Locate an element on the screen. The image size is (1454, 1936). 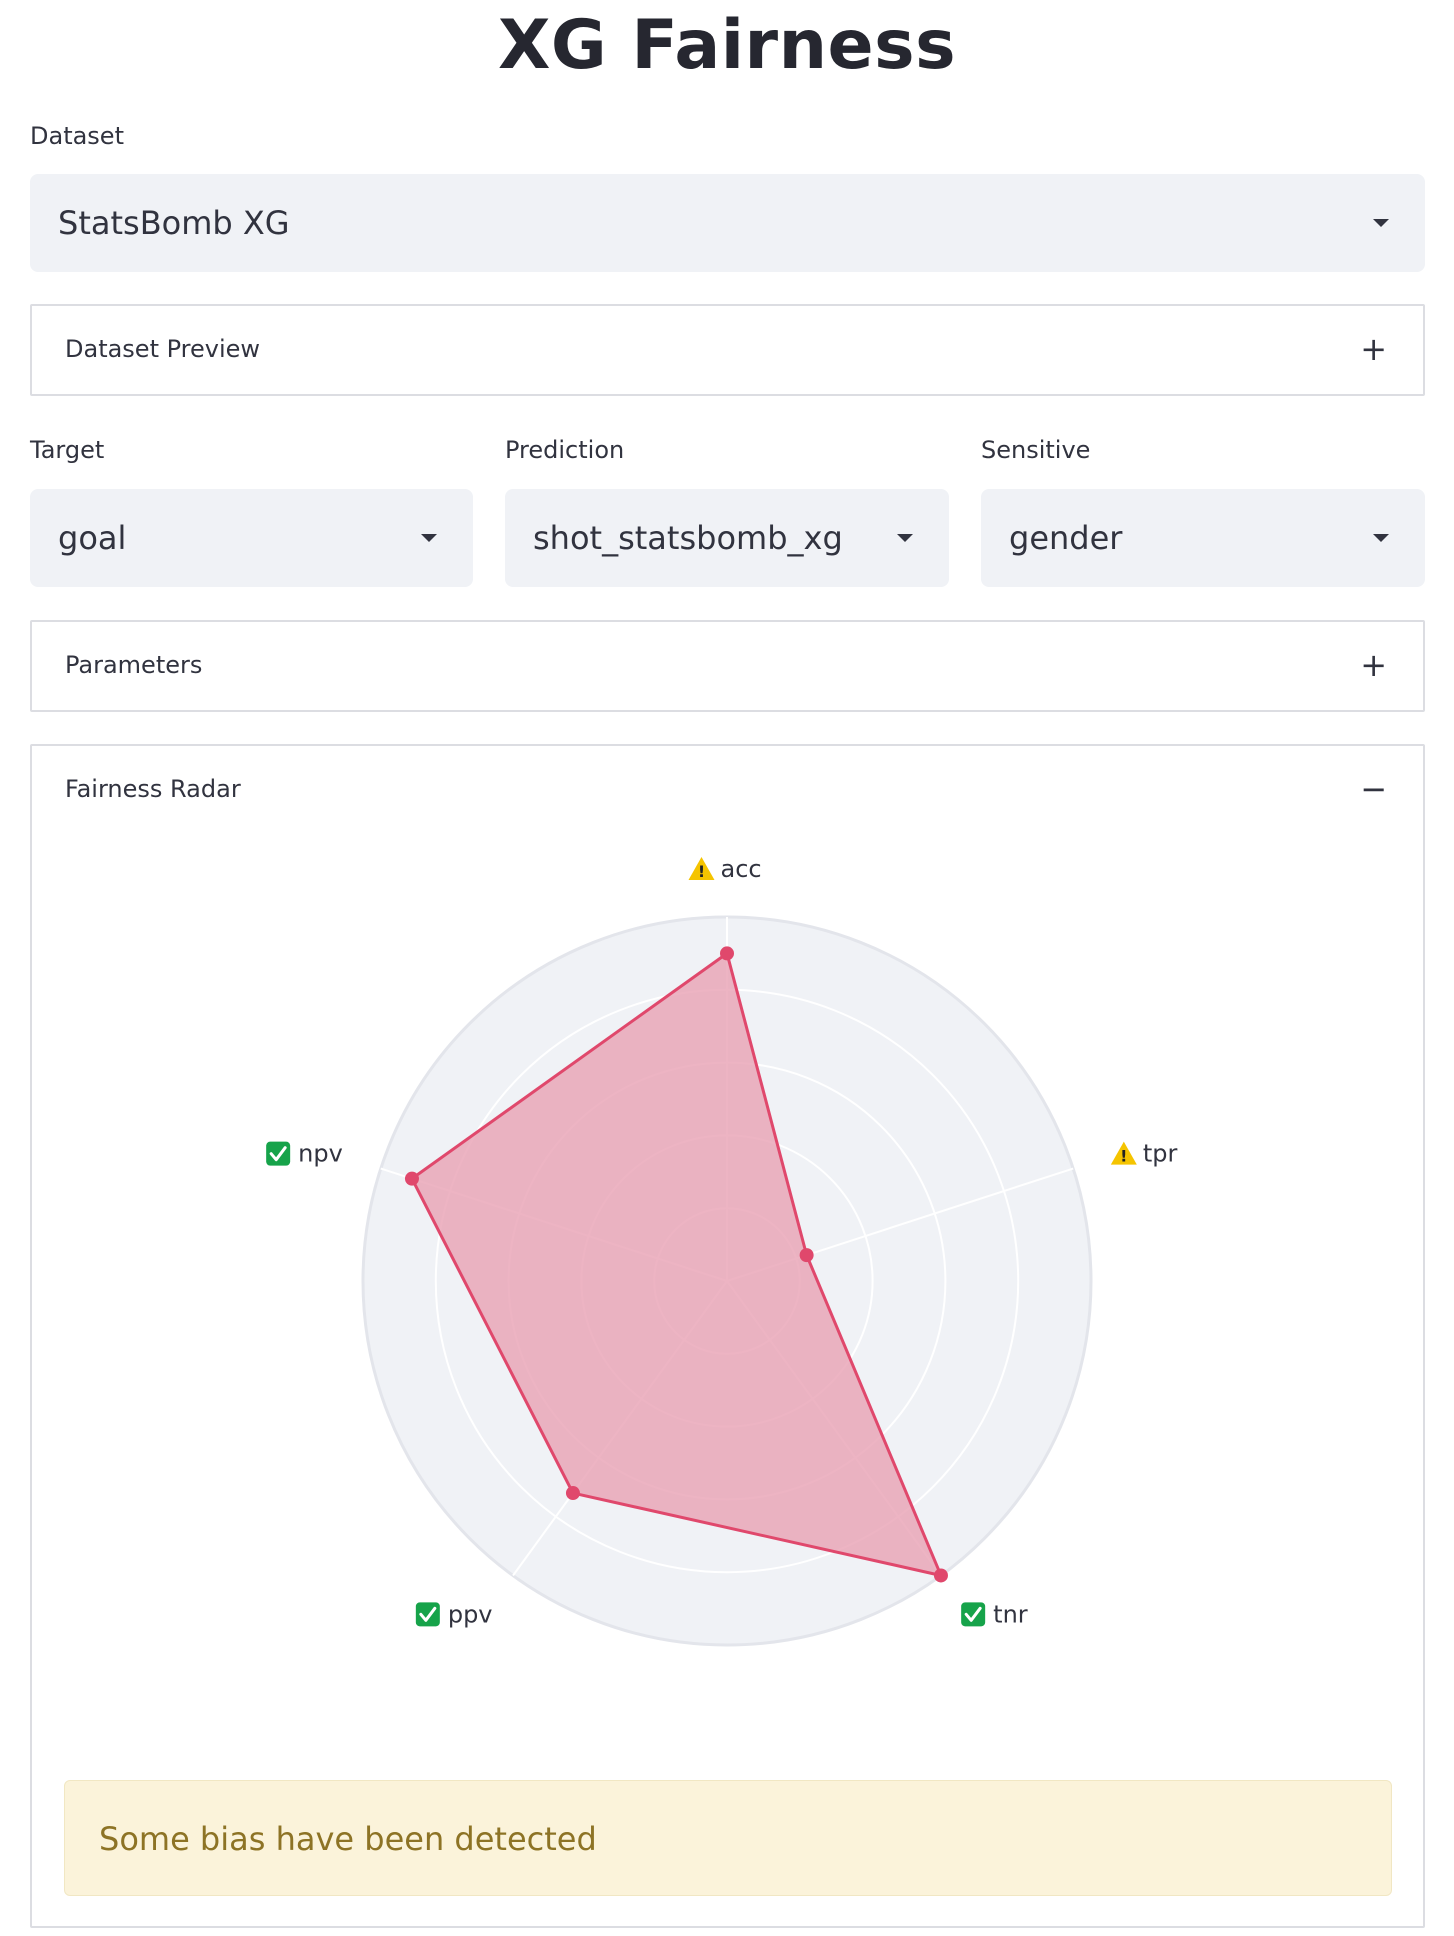
axis-label-acc: ! acc is located at coordinates (725, 869).